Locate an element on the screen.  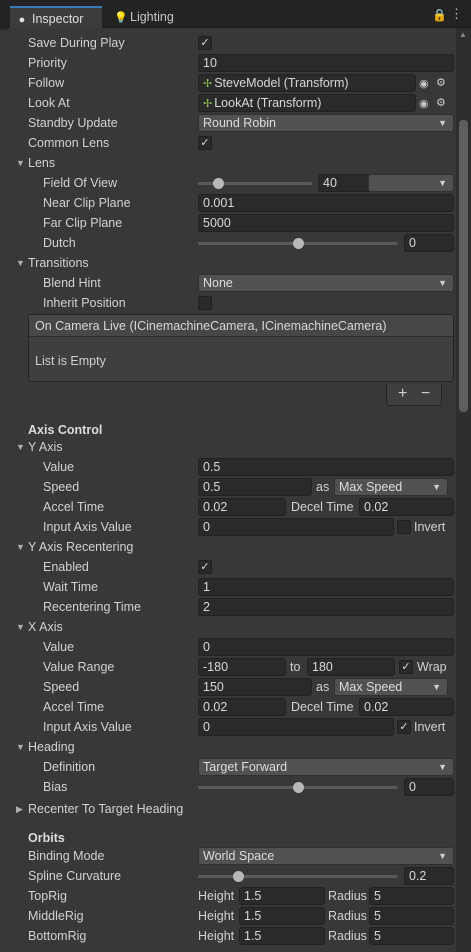
top-rig-radius-field: 5 is located at coordinates (411, 896).